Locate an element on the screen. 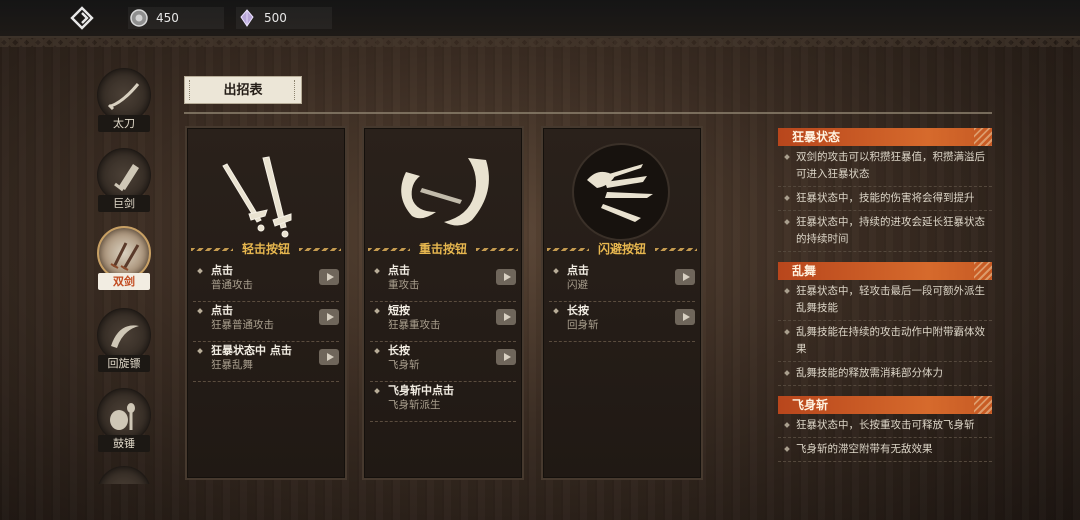 The height and width of the screenshot is (520, 1080). light-attack-panel: 轻击按钮 点击 普通攻击 点击 狂暴普通攻击 狂暴状态中 点击 狂暴乱舞 is located at coordinates (266, 303).